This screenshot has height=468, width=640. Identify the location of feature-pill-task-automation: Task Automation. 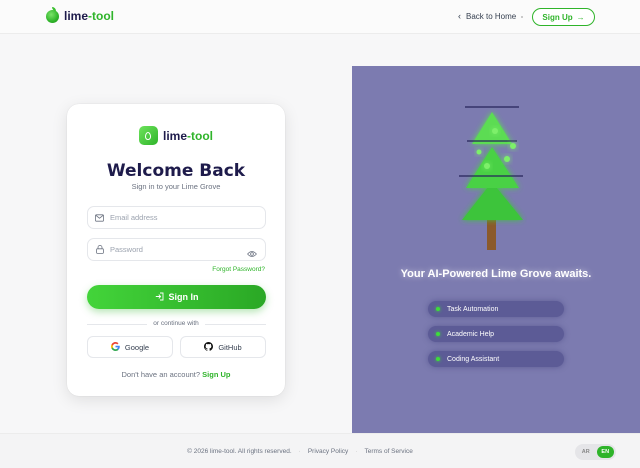
(496, 309).